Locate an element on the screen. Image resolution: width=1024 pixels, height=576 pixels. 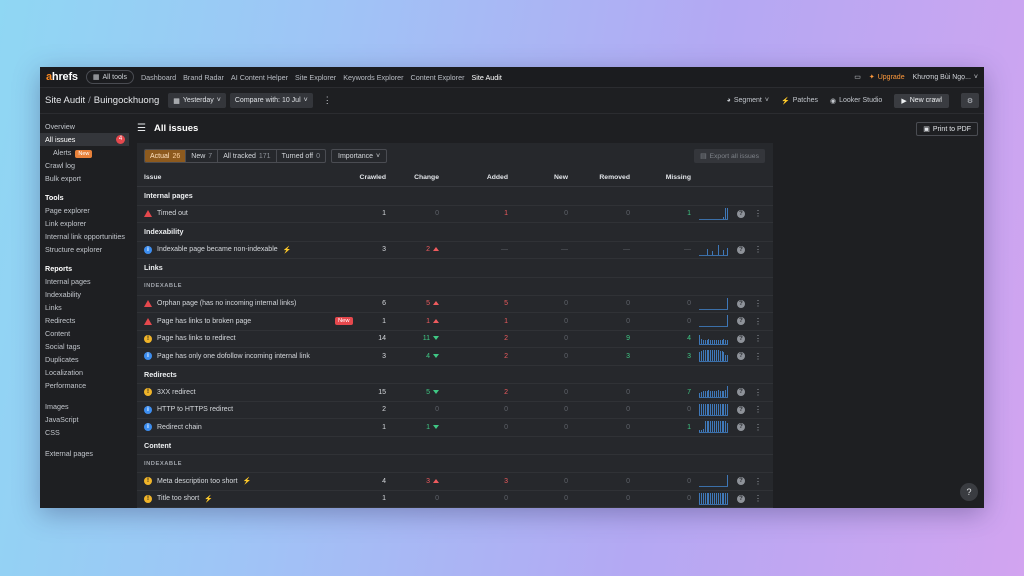
export-all-issues-button: ▤ Export all issues is located at coordinates (729, 156).